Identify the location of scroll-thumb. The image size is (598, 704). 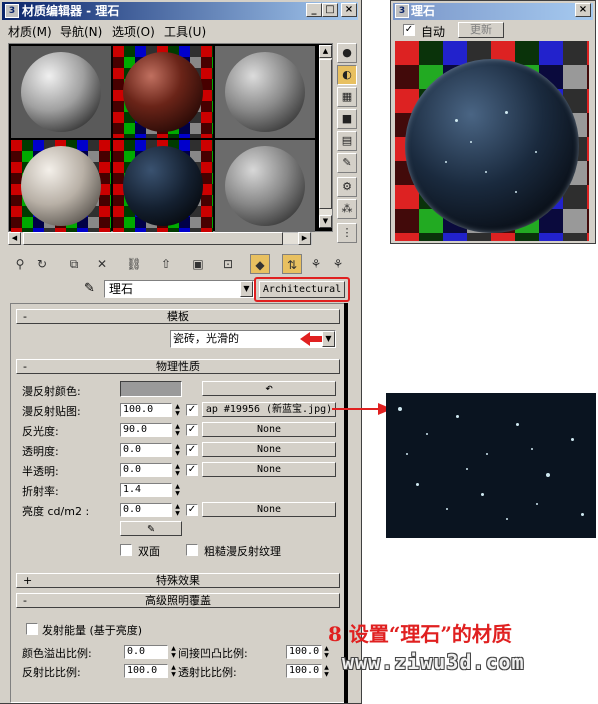
(325, 134).